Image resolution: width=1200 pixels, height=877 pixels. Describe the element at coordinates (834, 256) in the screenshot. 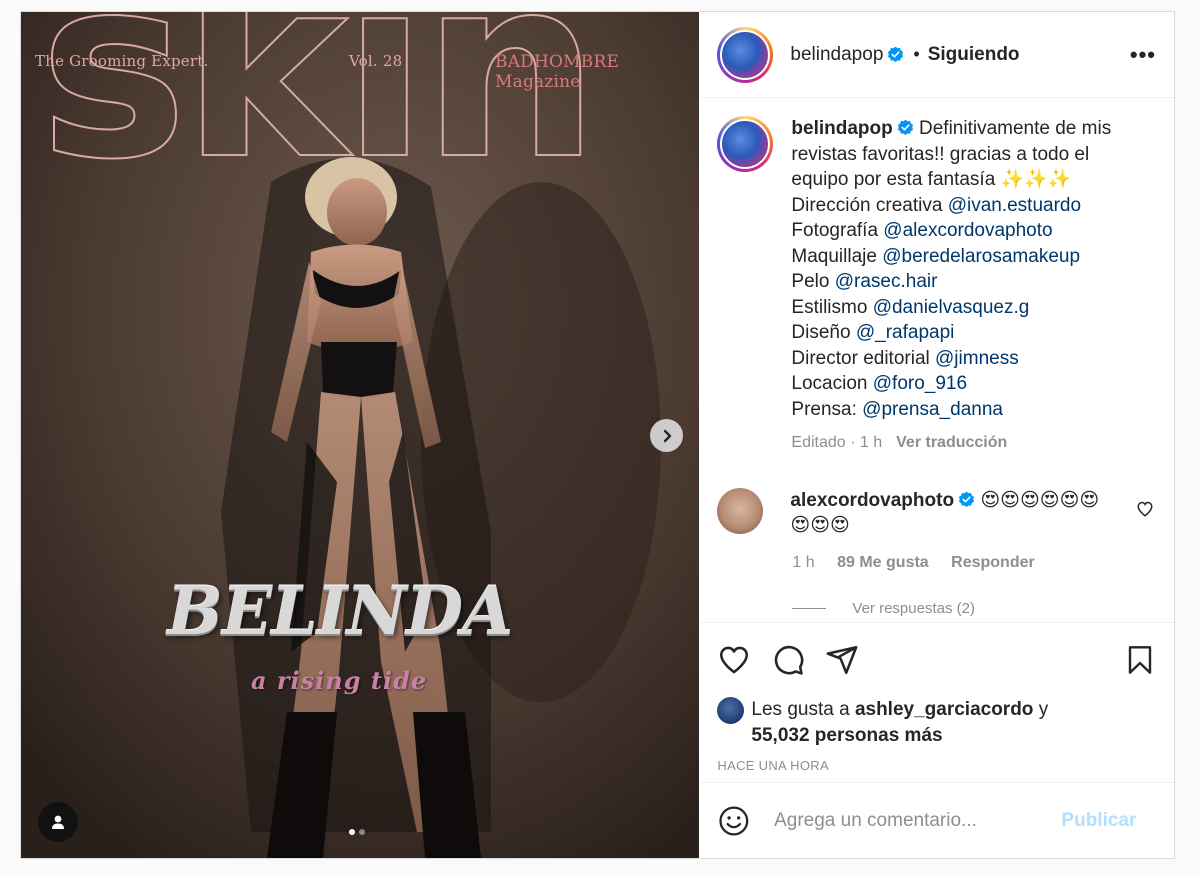

I see `credit-role: Maquillaje` at that location.